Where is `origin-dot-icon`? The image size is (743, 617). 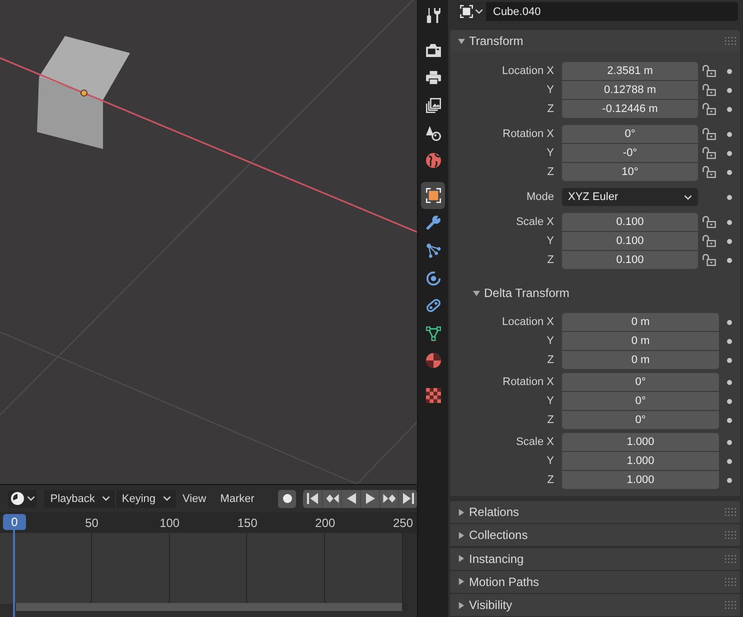
origin-dot-icon is located at coordinates (84, 93).